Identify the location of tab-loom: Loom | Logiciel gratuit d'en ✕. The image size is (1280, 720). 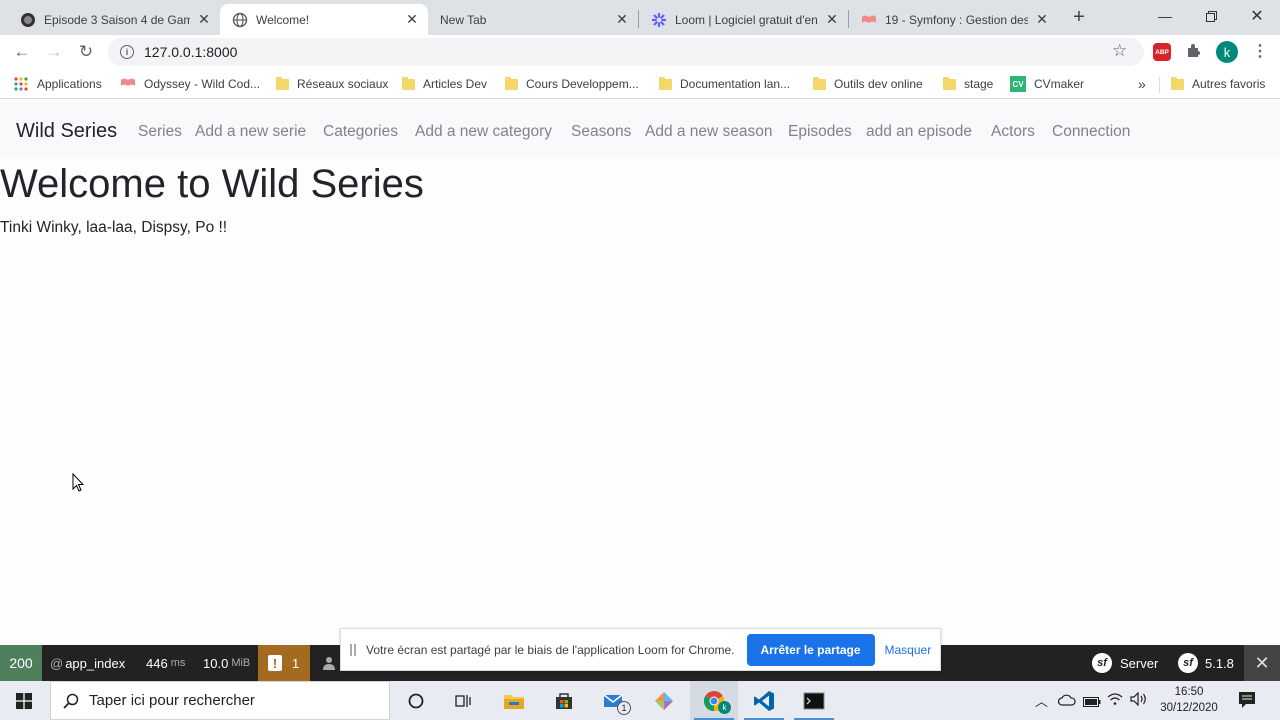
(743, 19).